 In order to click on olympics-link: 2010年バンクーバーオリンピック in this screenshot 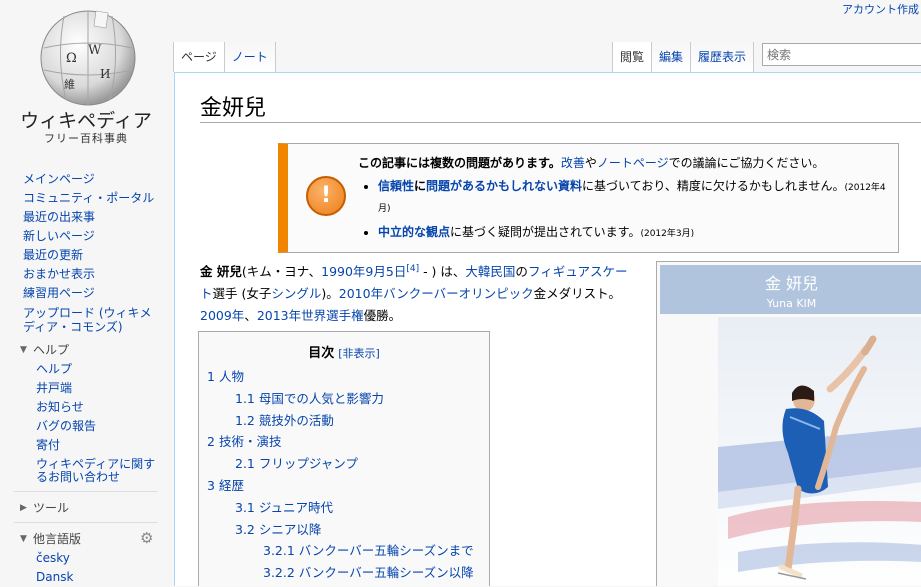, I will do `click(436, 293)`.